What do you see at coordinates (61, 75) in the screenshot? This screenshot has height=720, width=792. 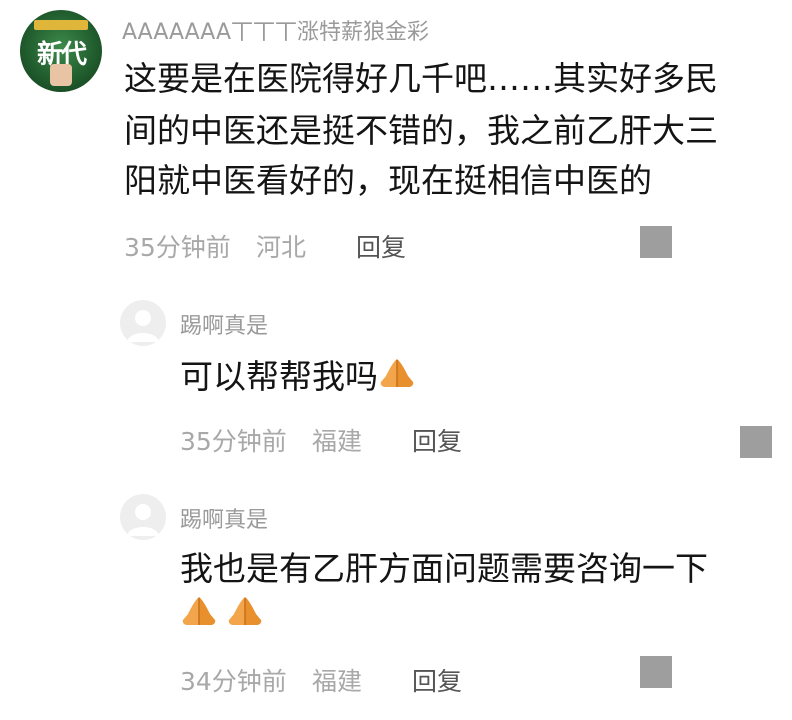 I see `avatar-face` at bounding box center [61, 75].